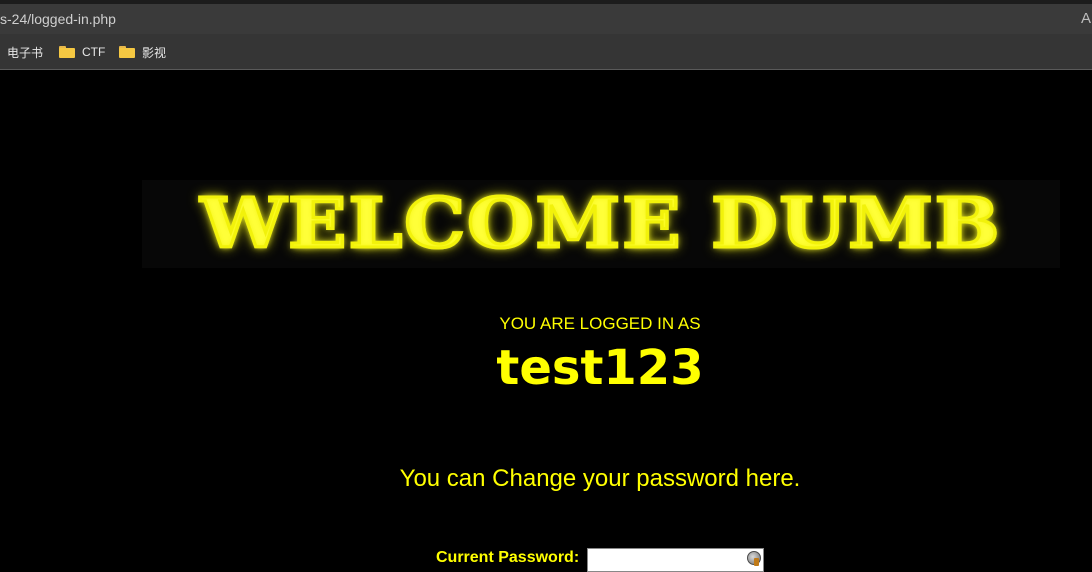 This screenshot has width=1092, height=572. I want to click on current-password-label: Current Password:, so click(508, 557).